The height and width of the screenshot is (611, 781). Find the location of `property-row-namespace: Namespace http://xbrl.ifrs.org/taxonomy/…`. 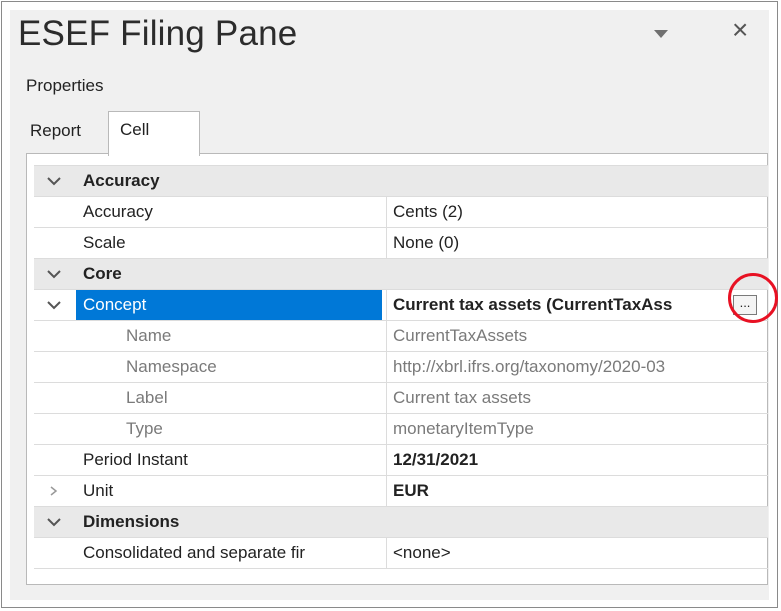

property-row-namespace: Namespace http://xbrl.ifrs.org/taxonomy/… is located at coordinates (401, 367).